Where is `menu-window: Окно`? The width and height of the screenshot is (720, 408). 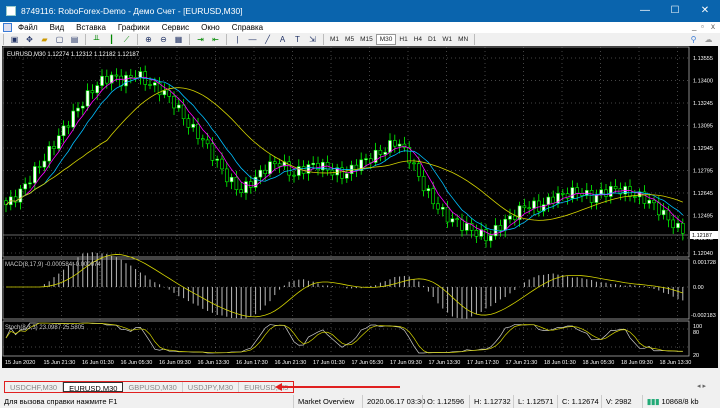
menu-window: Окно is located at coordinates (210, 27).